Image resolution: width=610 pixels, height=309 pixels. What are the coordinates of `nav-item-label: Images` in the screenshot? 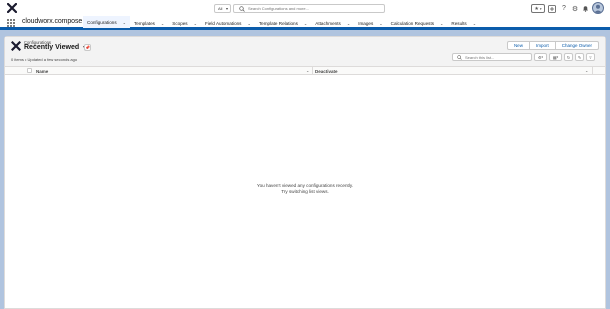 It's located at (366, 23).